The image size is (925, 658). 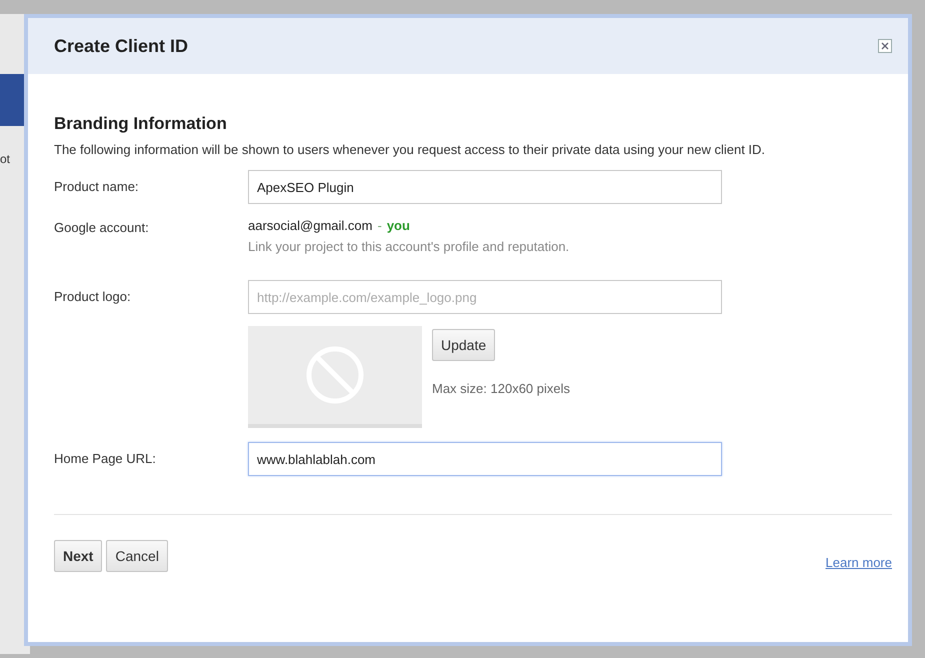 I want to click on section-heading: Branding Information, so click(x=141, y=124).